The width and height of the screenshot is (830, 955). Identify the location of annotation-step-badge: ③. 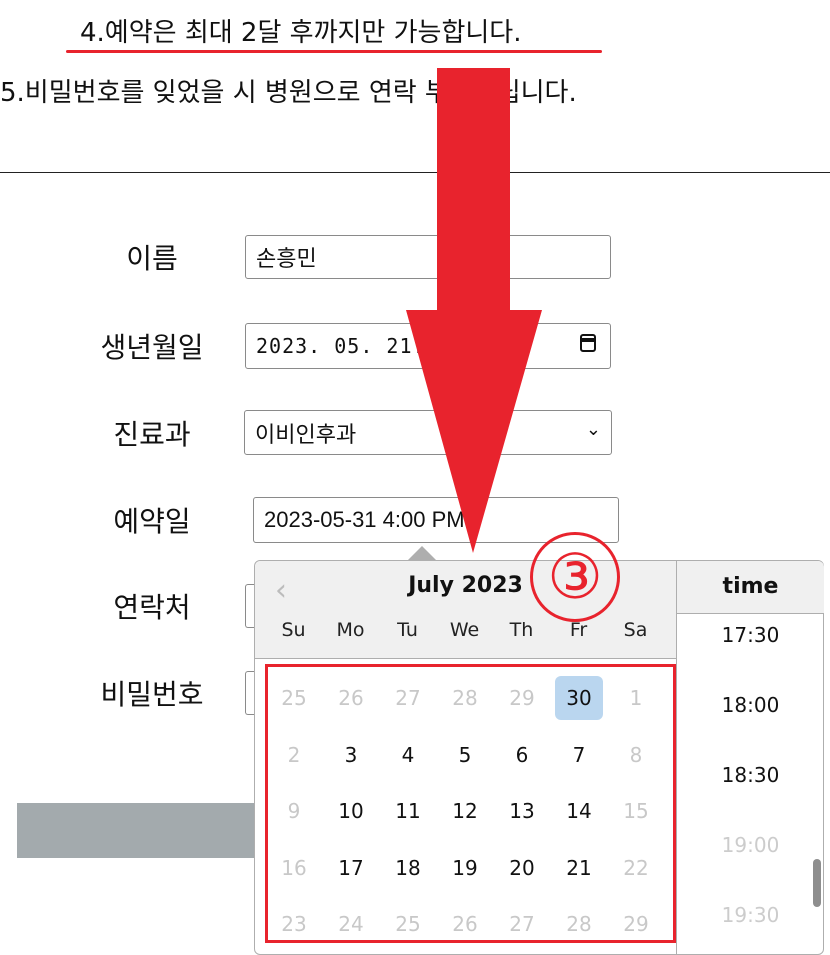
(575, 577).